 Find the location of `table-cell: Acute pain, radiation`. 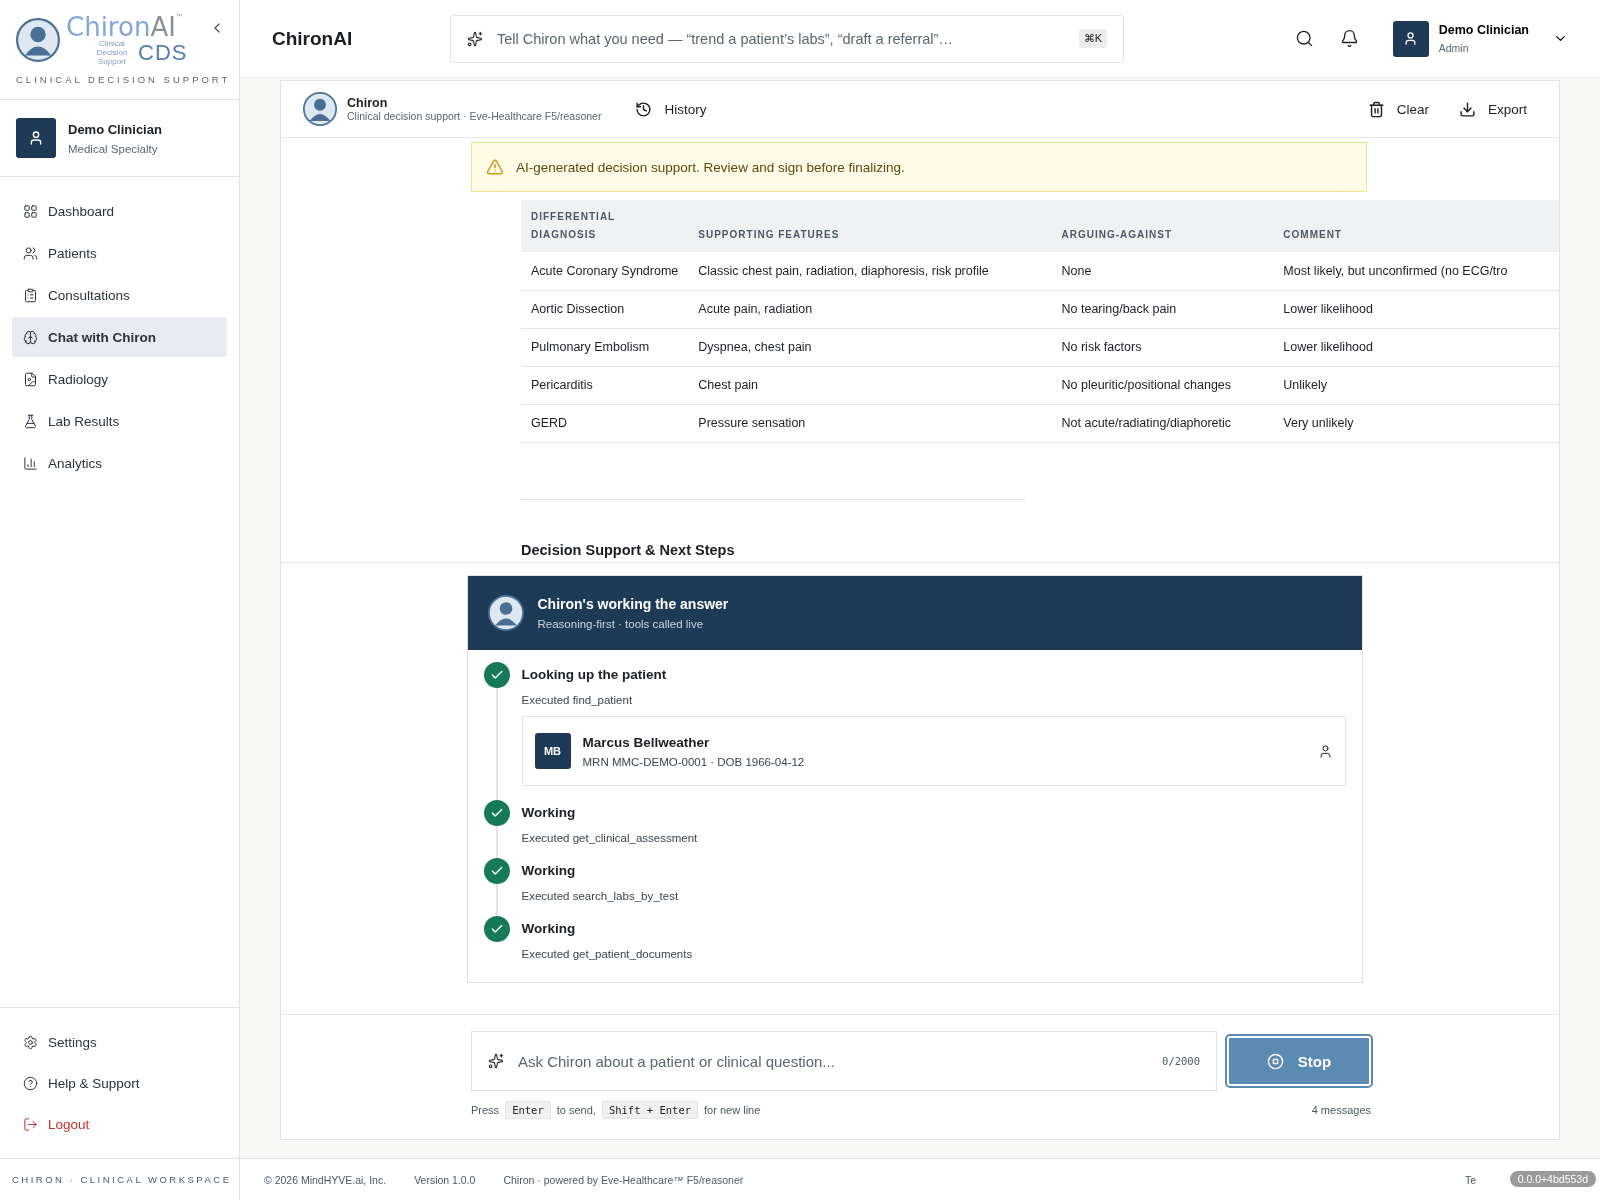

table-cell: Acute pain, radiation is located at coordinates (870, 309).